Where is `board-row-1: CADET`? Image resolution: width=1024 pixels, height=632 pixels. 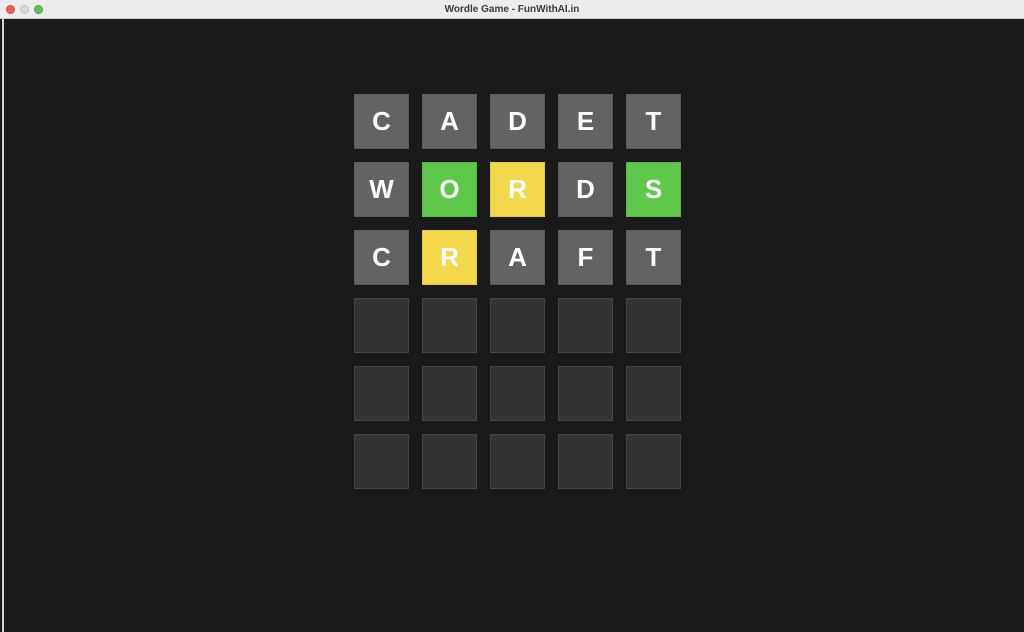
board-row-1: CADET is located at coordinates (518, 121).